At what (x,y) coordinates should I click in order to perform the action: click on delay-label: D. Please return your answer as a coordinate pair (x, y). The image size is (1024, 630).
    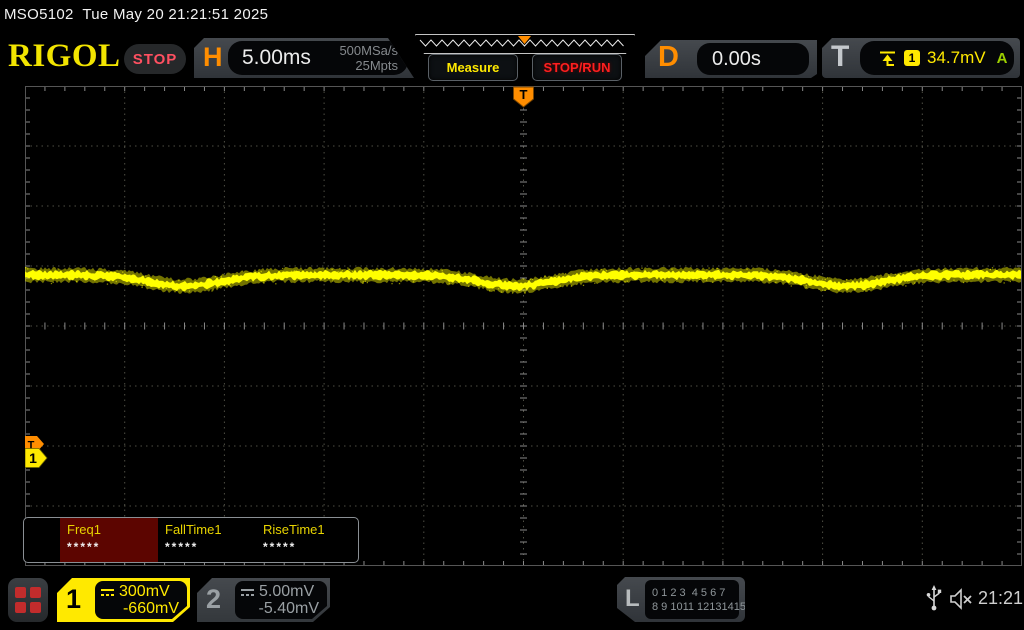
    Looking at the image, I should click on (668, 57).